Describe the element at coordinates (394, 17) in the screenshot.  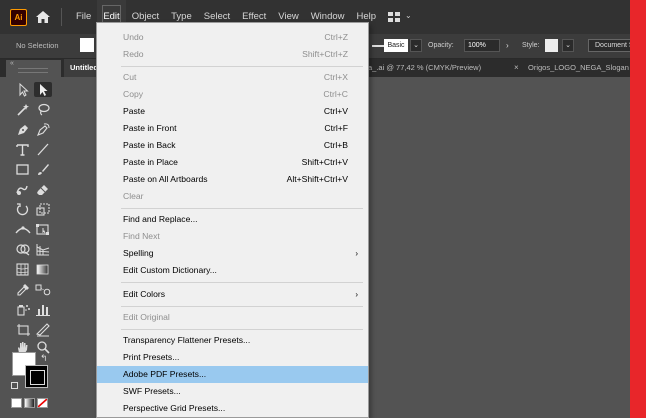
I see `workspace-grid-icon` at that location.